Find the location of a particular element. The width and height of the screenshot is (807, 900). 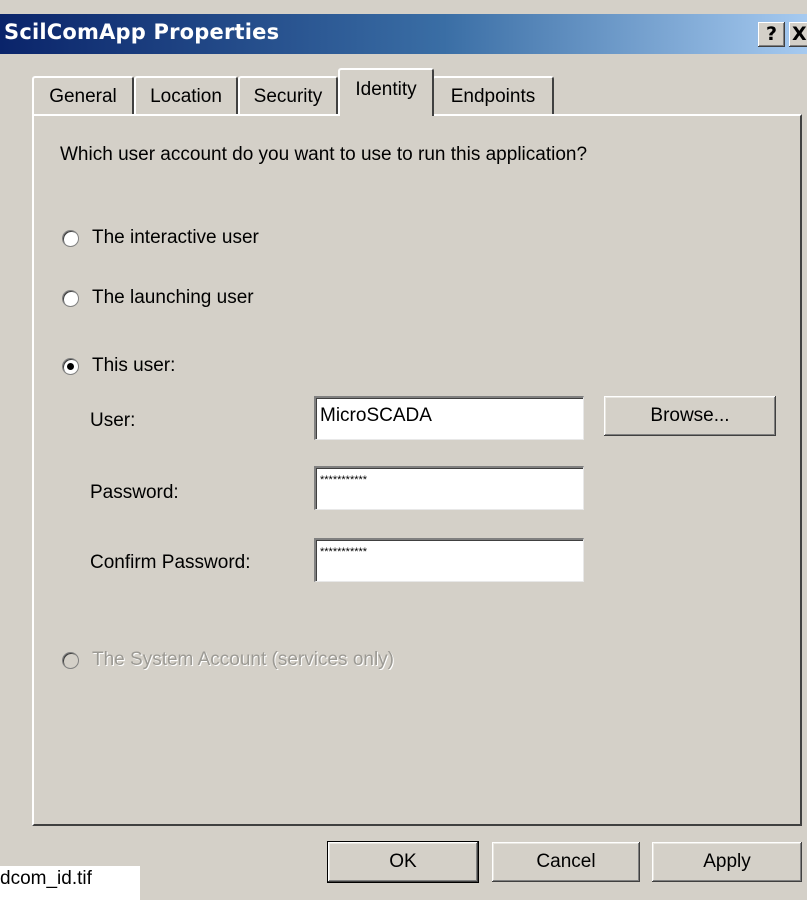

launching-user-label: The launching user is located at coordinates (173, 298).